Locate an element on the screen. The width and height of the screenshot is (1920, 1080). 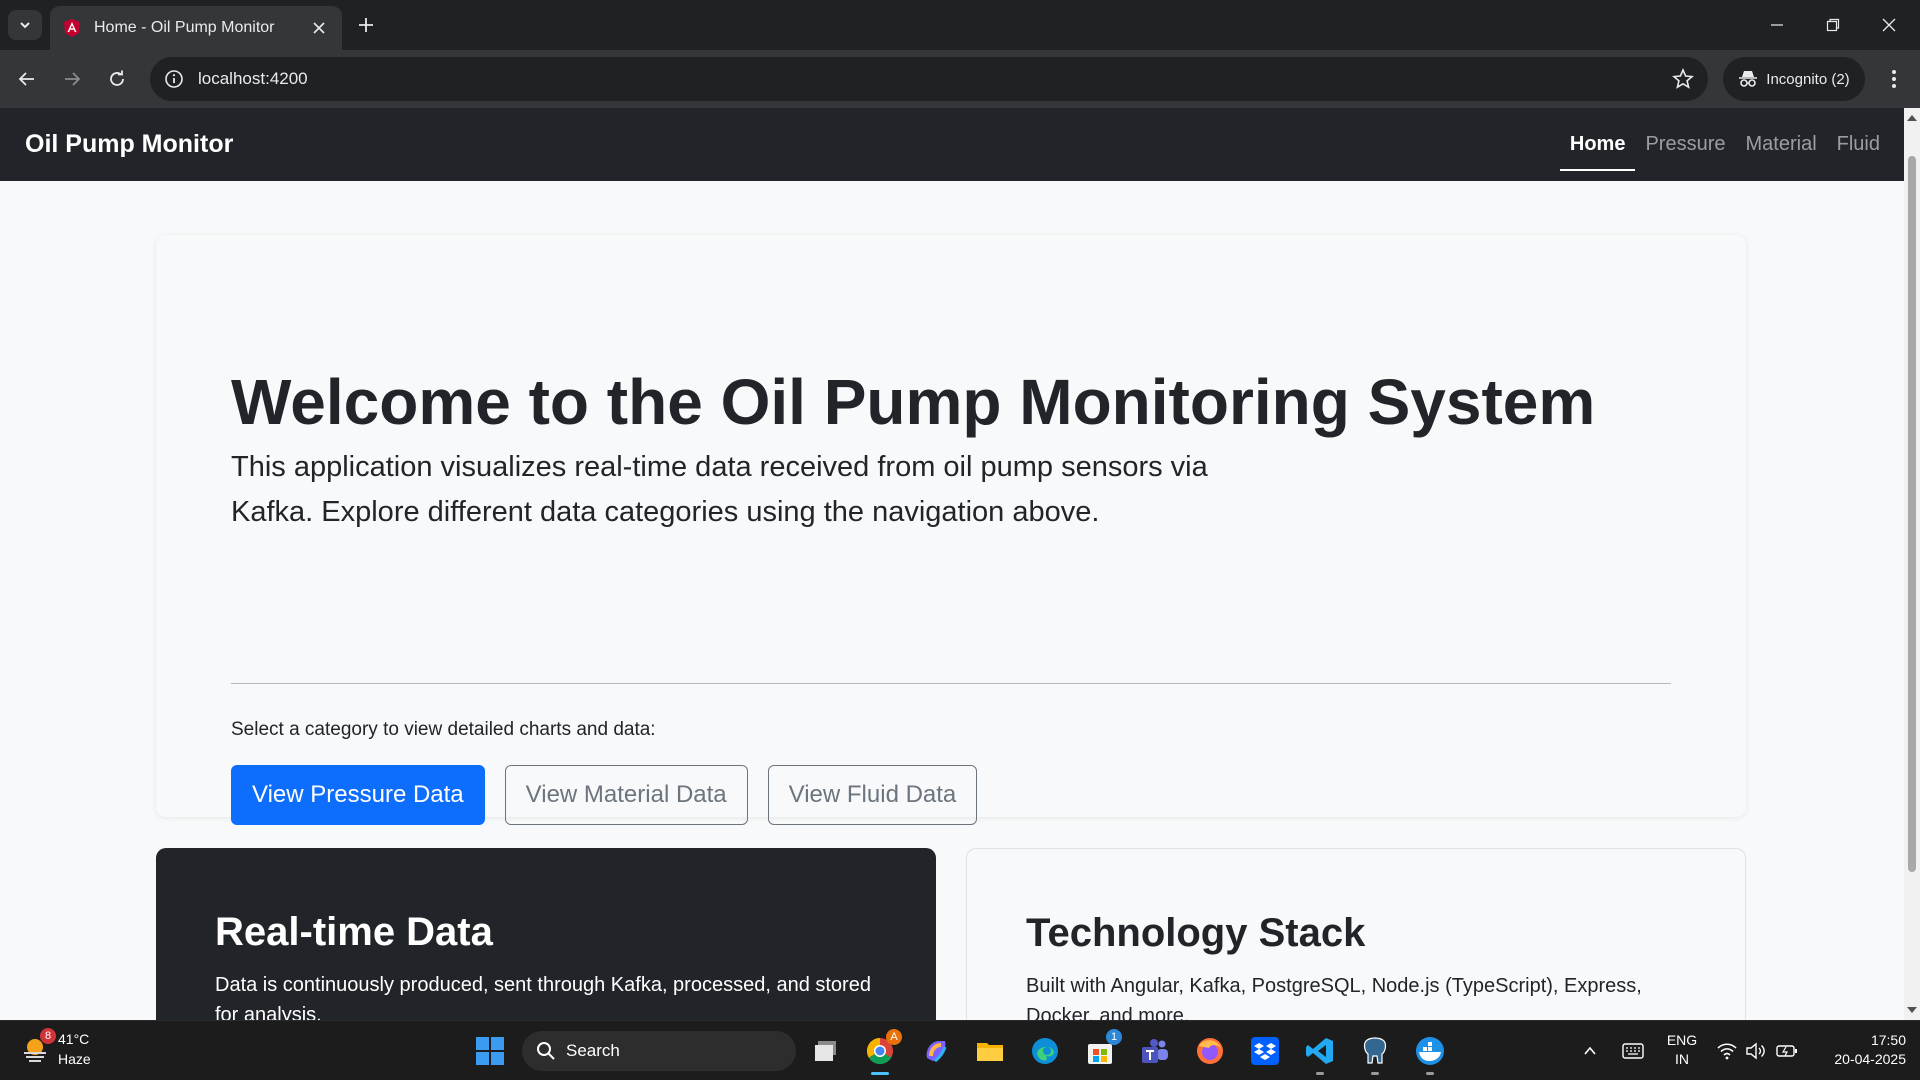
clock-date: 20-04-2025 is located at coordinates (1870, 1059).